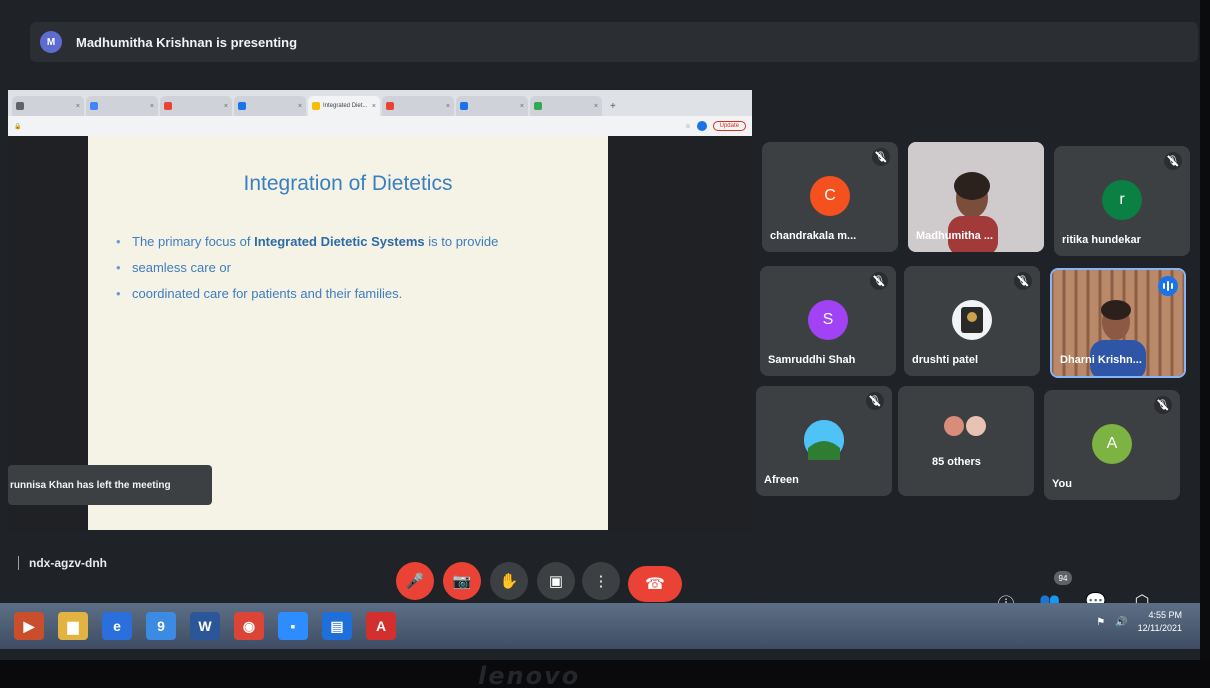 This screenshot has height=688, width=1210. What do you see at coordinates (600, 626) in the screenshot?
I see `windows-taskbar: ▶ ▆ e 9 W ◉ ▪ ▤ A ⚑ 🔊 4:55 PM 12/11/2021` at bounding box center [600, 626].